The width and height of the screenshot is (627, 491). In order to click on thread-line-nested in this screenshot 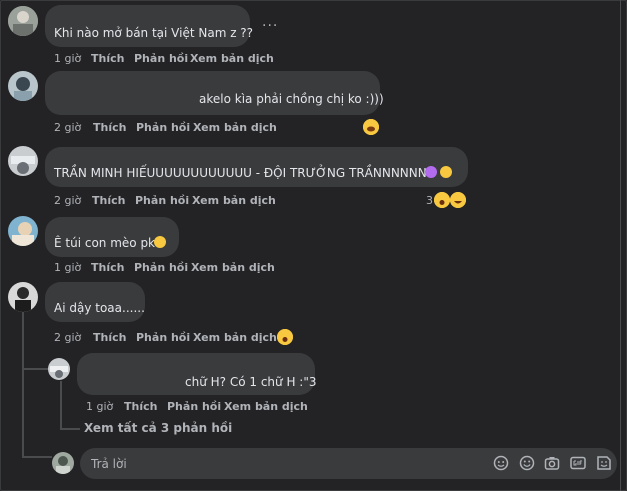, I will do `click(61, 405)`.